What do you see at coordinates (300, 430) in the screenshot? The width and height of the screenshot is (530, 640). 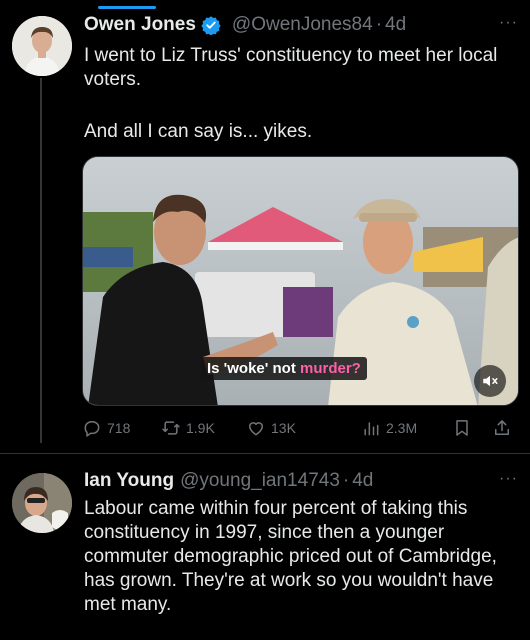 I see `tweet-actions: 718 1.9K 13K 2.3M` at bounding box center [300, 430].